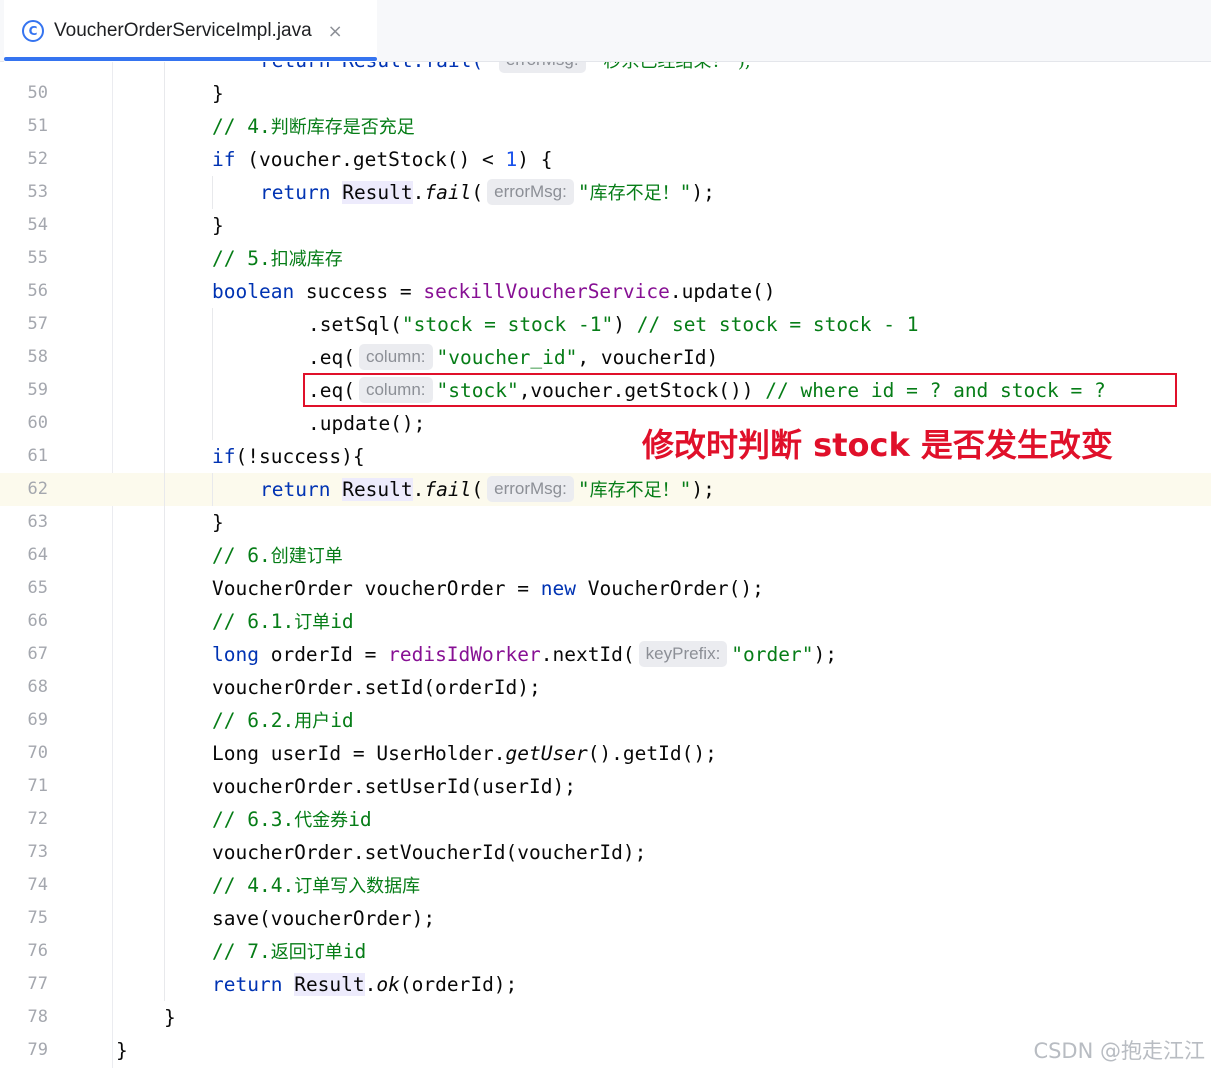 The width and height of the screenshot is (1211, 1068). What do you see at coordinates (652, 753) in the screenshot?
I see `code-token: ().getId();` at bounding box center [652, 753].